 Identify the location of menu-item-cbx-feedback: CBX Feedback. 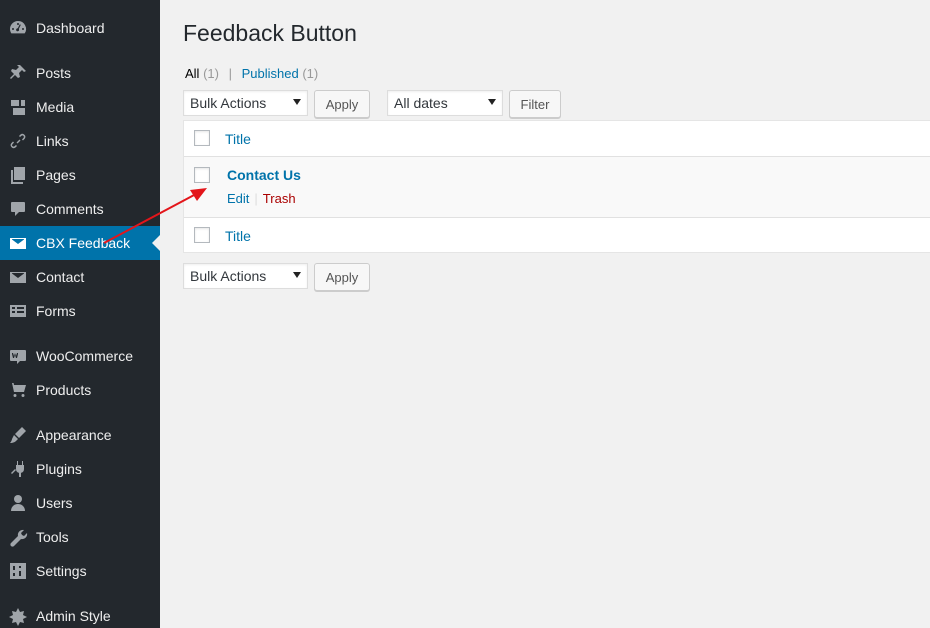
(80, 243).